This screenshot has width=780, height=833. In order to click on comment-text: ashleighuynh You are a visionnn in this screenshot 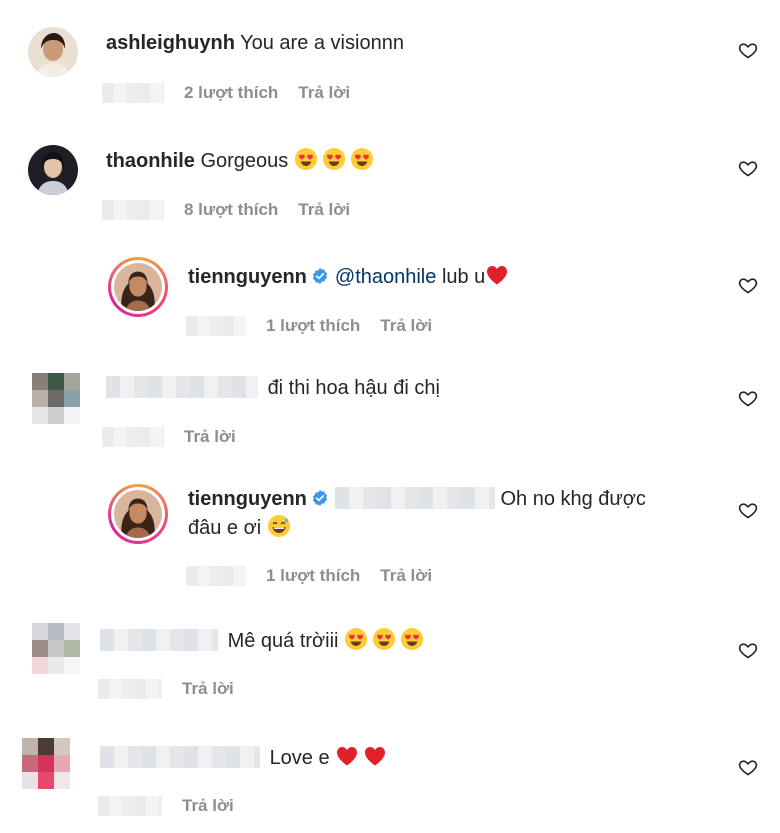, I will do `click(255, 43)`.